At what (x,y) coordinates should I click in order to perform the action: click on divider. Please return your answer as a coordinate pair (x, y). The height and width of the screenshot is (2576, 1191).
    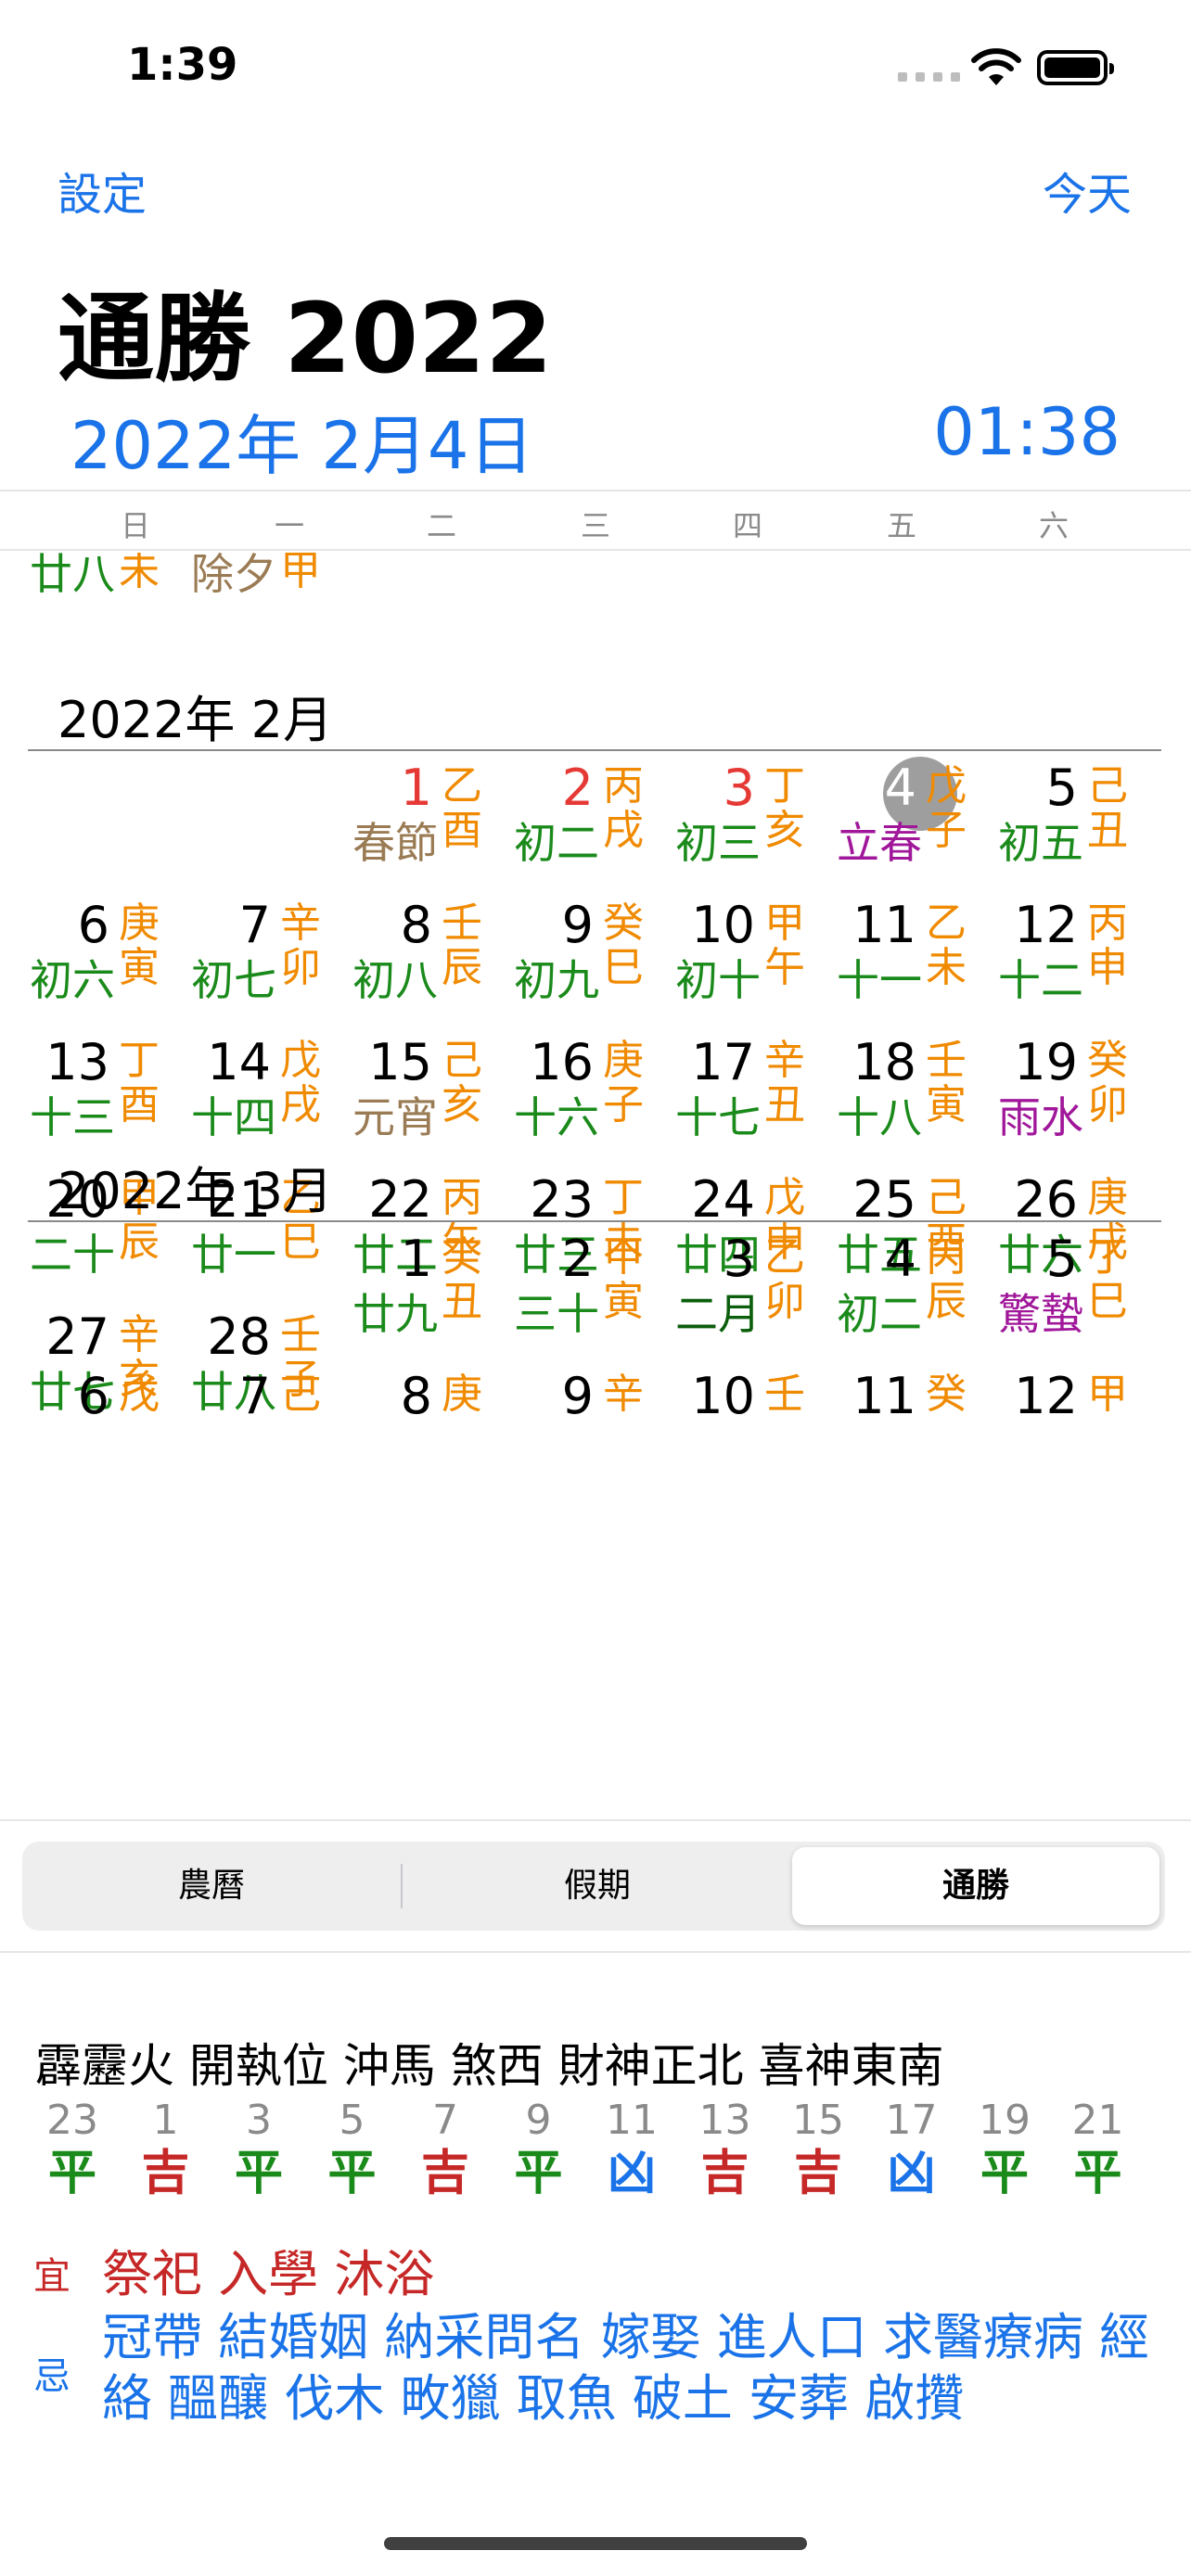
    Looking at the image, I should click on (595, 1820).